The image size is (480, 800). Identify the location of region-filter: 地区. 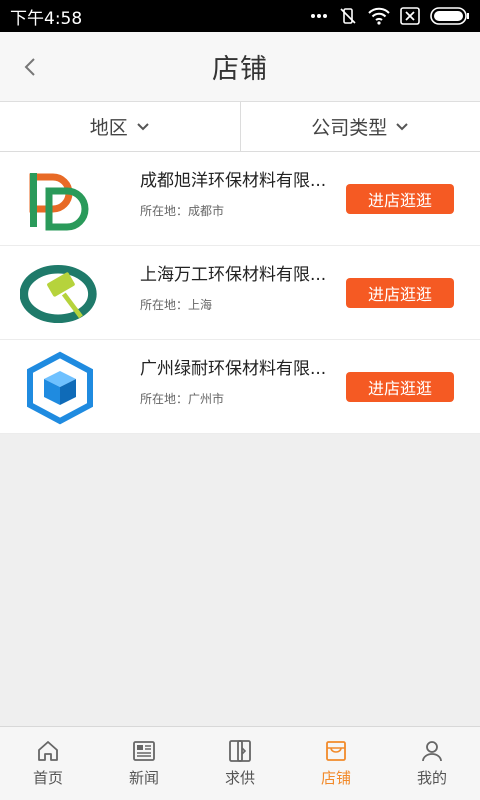
(120, 126).